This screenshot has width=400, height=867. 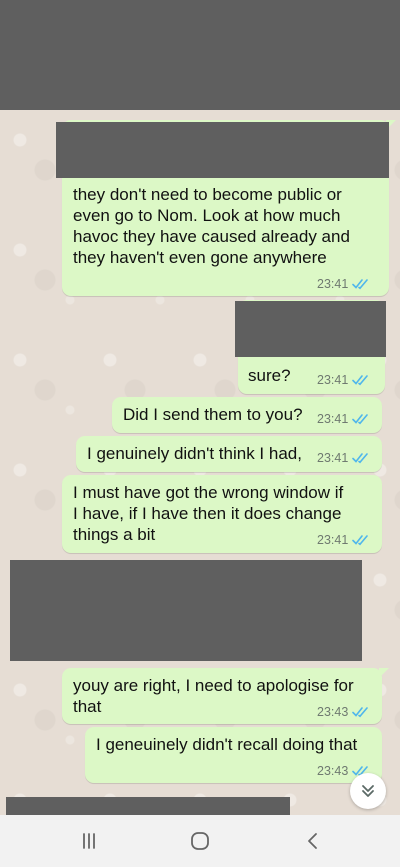 What do you see at coordinates (213, 414) in the screenshot?
I see `message-text: Did I send them to you?` at bounding box center [213, 414].